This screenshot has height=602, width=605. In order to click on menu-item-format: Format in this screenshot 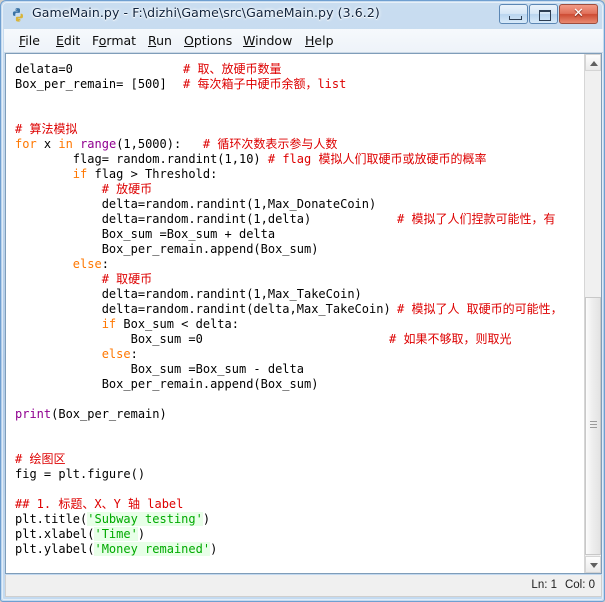, I will do `click(114, 41)`.